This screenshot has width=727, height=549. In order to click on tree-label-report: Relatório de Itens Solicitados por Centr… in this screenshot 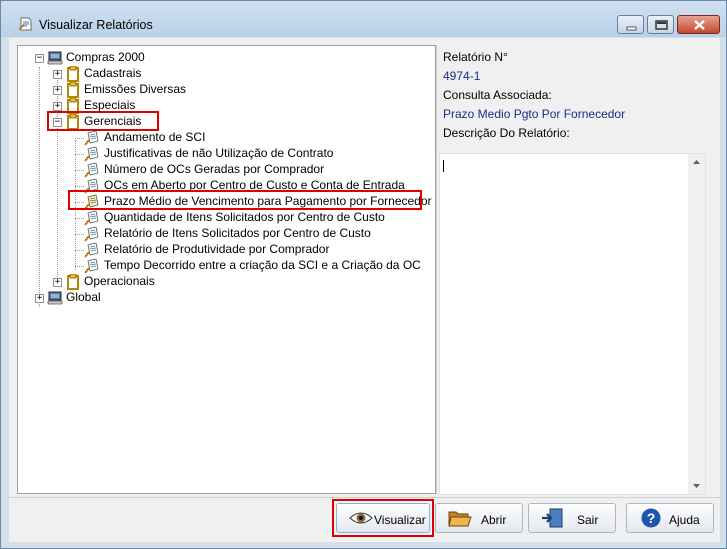, I will do `click(237, 233)`.